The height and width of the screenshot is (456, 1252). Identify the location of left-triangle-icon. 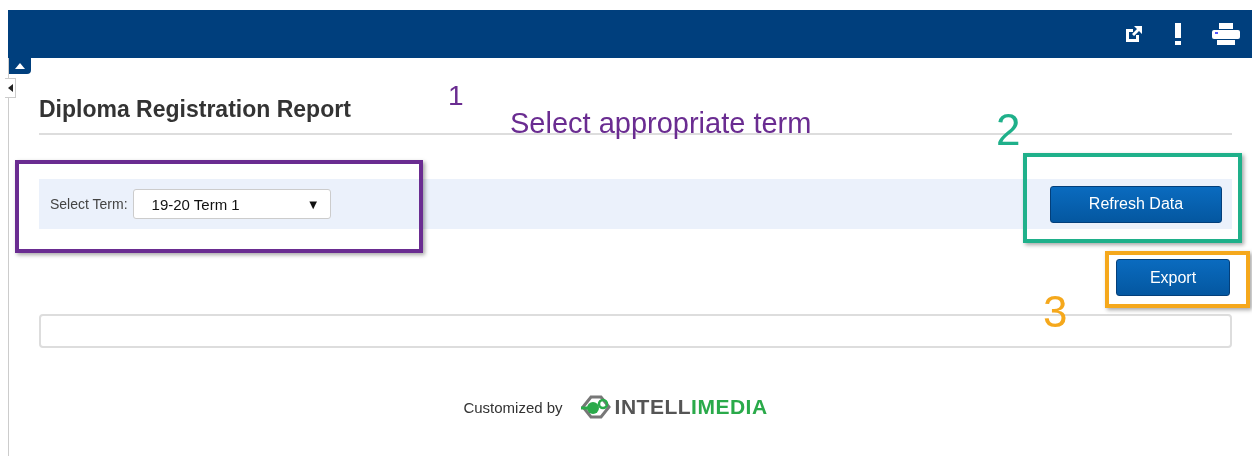
(10, 88).